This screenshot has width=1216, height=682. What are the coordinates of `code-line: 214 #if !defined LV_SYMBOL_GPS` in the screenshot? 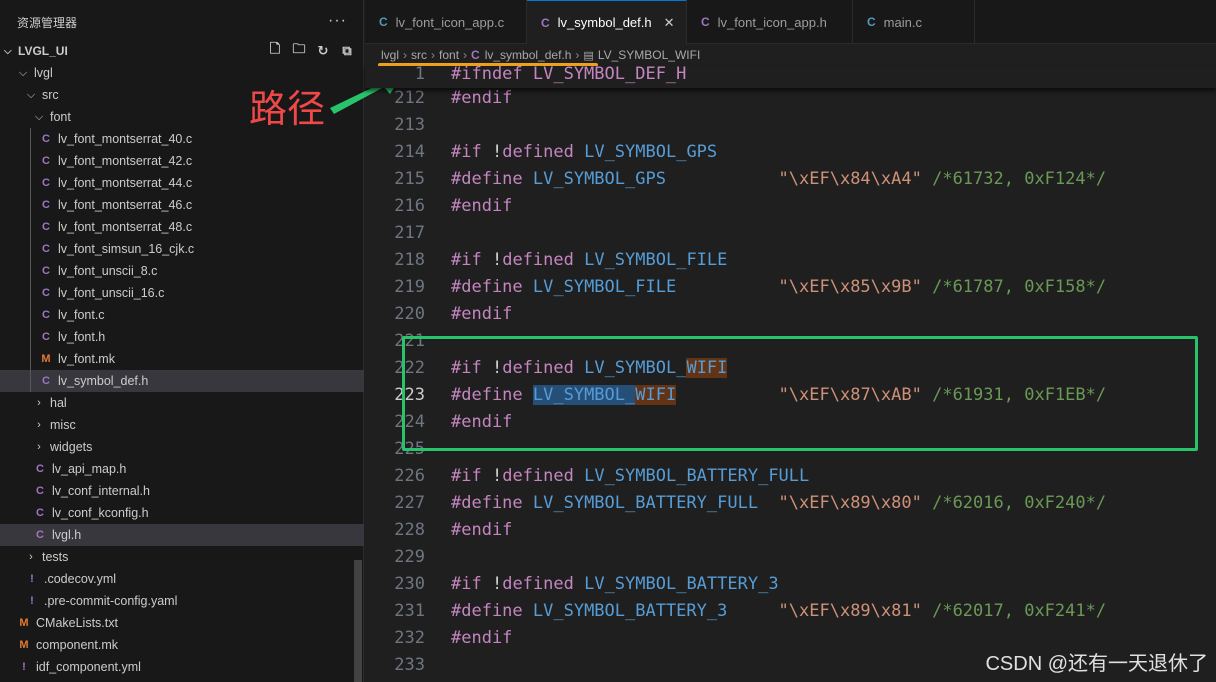 It's located at (790, 151).